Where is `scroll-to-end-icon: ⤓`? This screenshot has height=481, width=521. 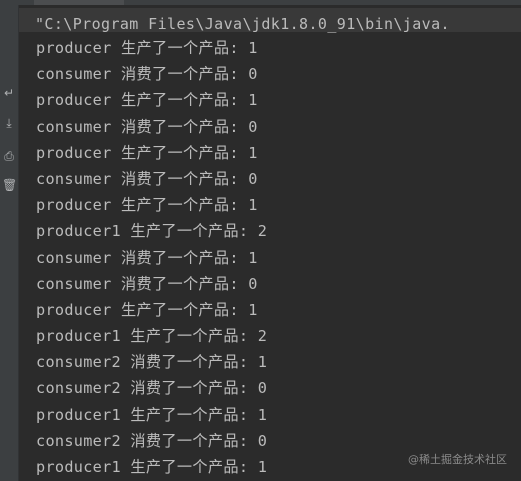
scroll-to-end-icon: ⤓ is located at coordinates (9, 123).